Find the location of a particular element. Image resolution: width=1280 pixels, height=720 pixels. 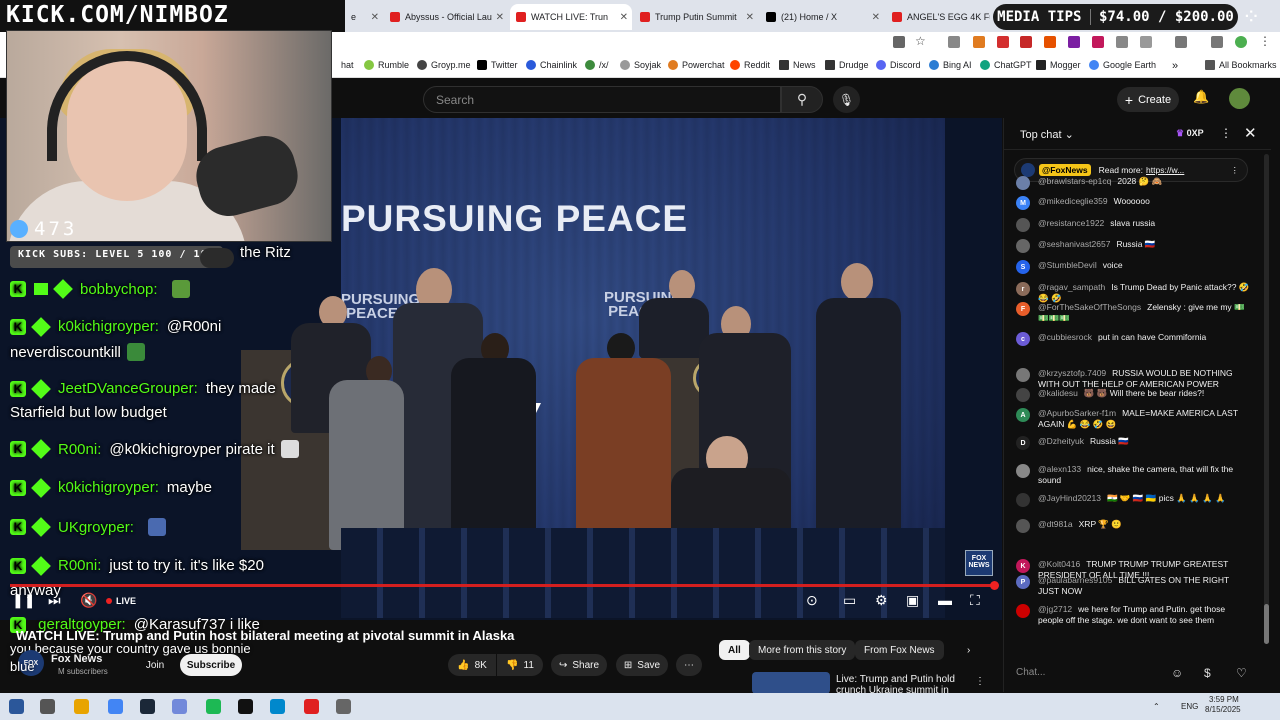

author-name: @mikediceglie359 is located at coordinates (1073, 201).